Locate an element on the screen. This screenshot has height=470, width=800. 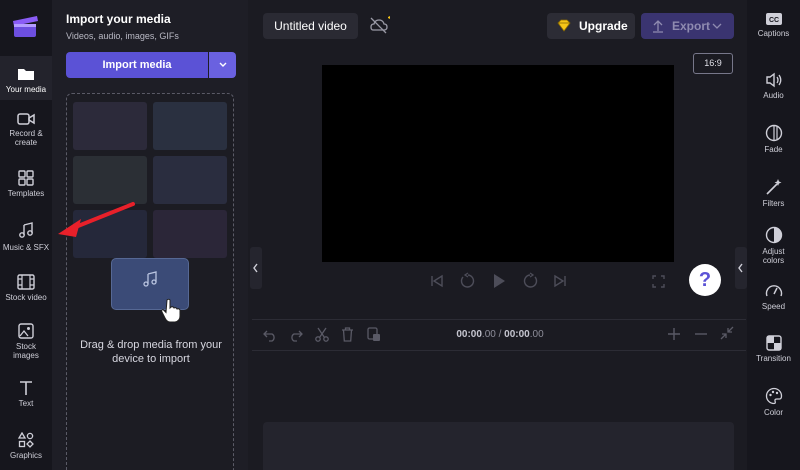
upgrade-button: Upgrade is located at coordinates (591, 26).